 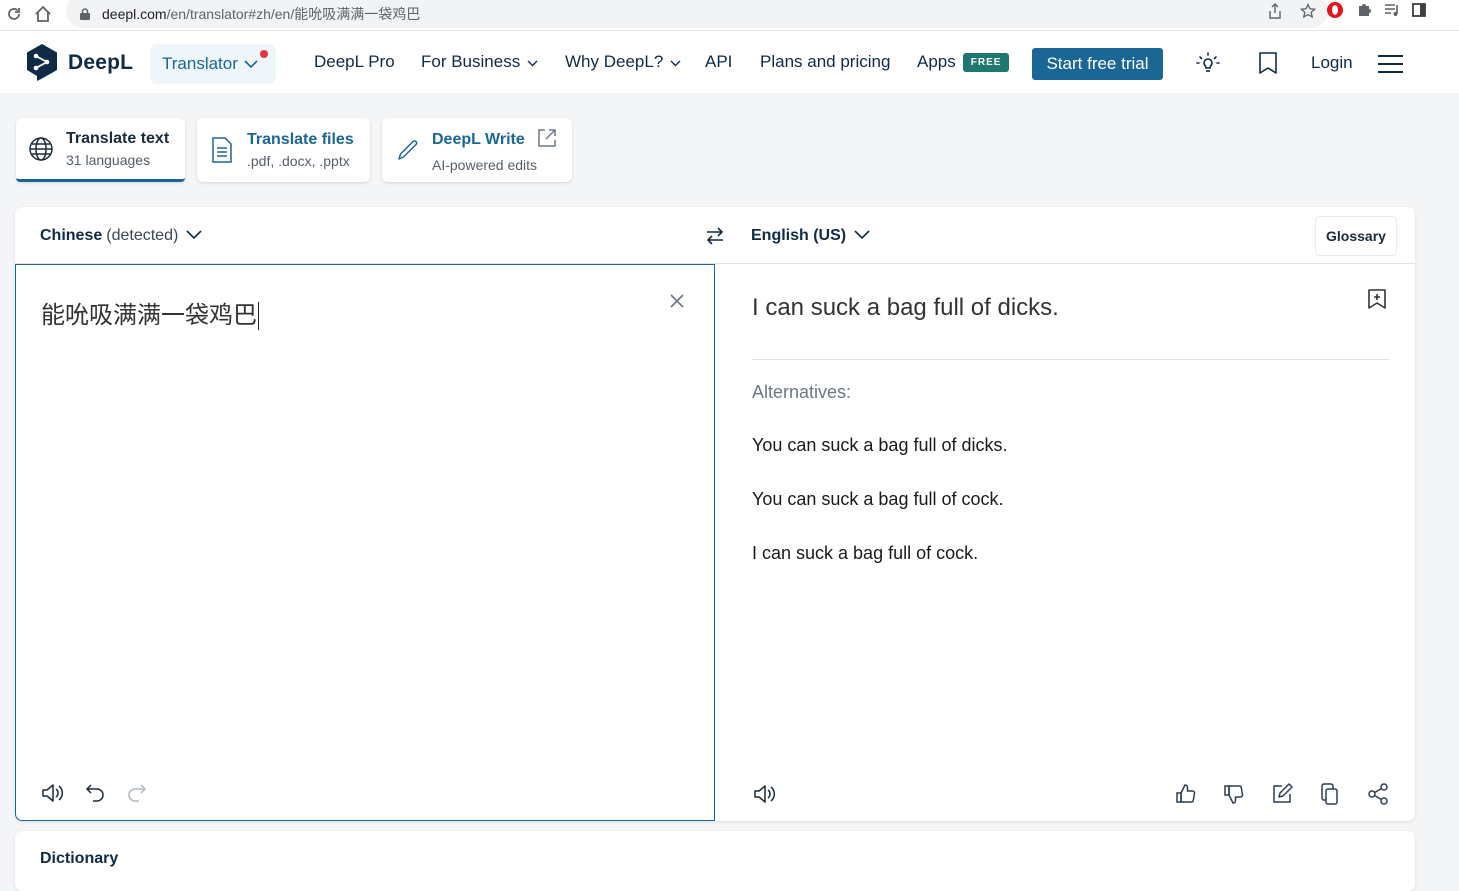 I want to click on deepl-logo: DeepL, so click(x=79, y=63).